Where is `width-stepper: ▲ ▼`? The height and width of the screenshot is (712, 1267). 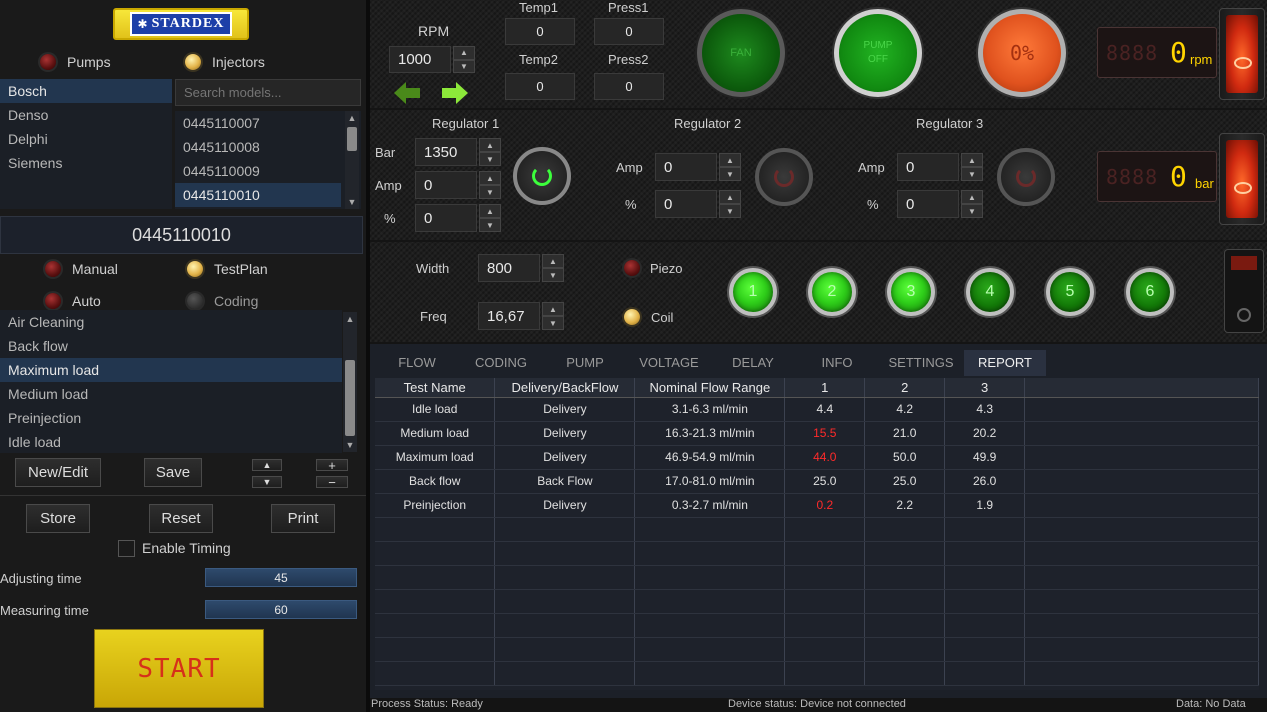
width-stepper: ▲ ▼ is located at coordinates (553, 268).